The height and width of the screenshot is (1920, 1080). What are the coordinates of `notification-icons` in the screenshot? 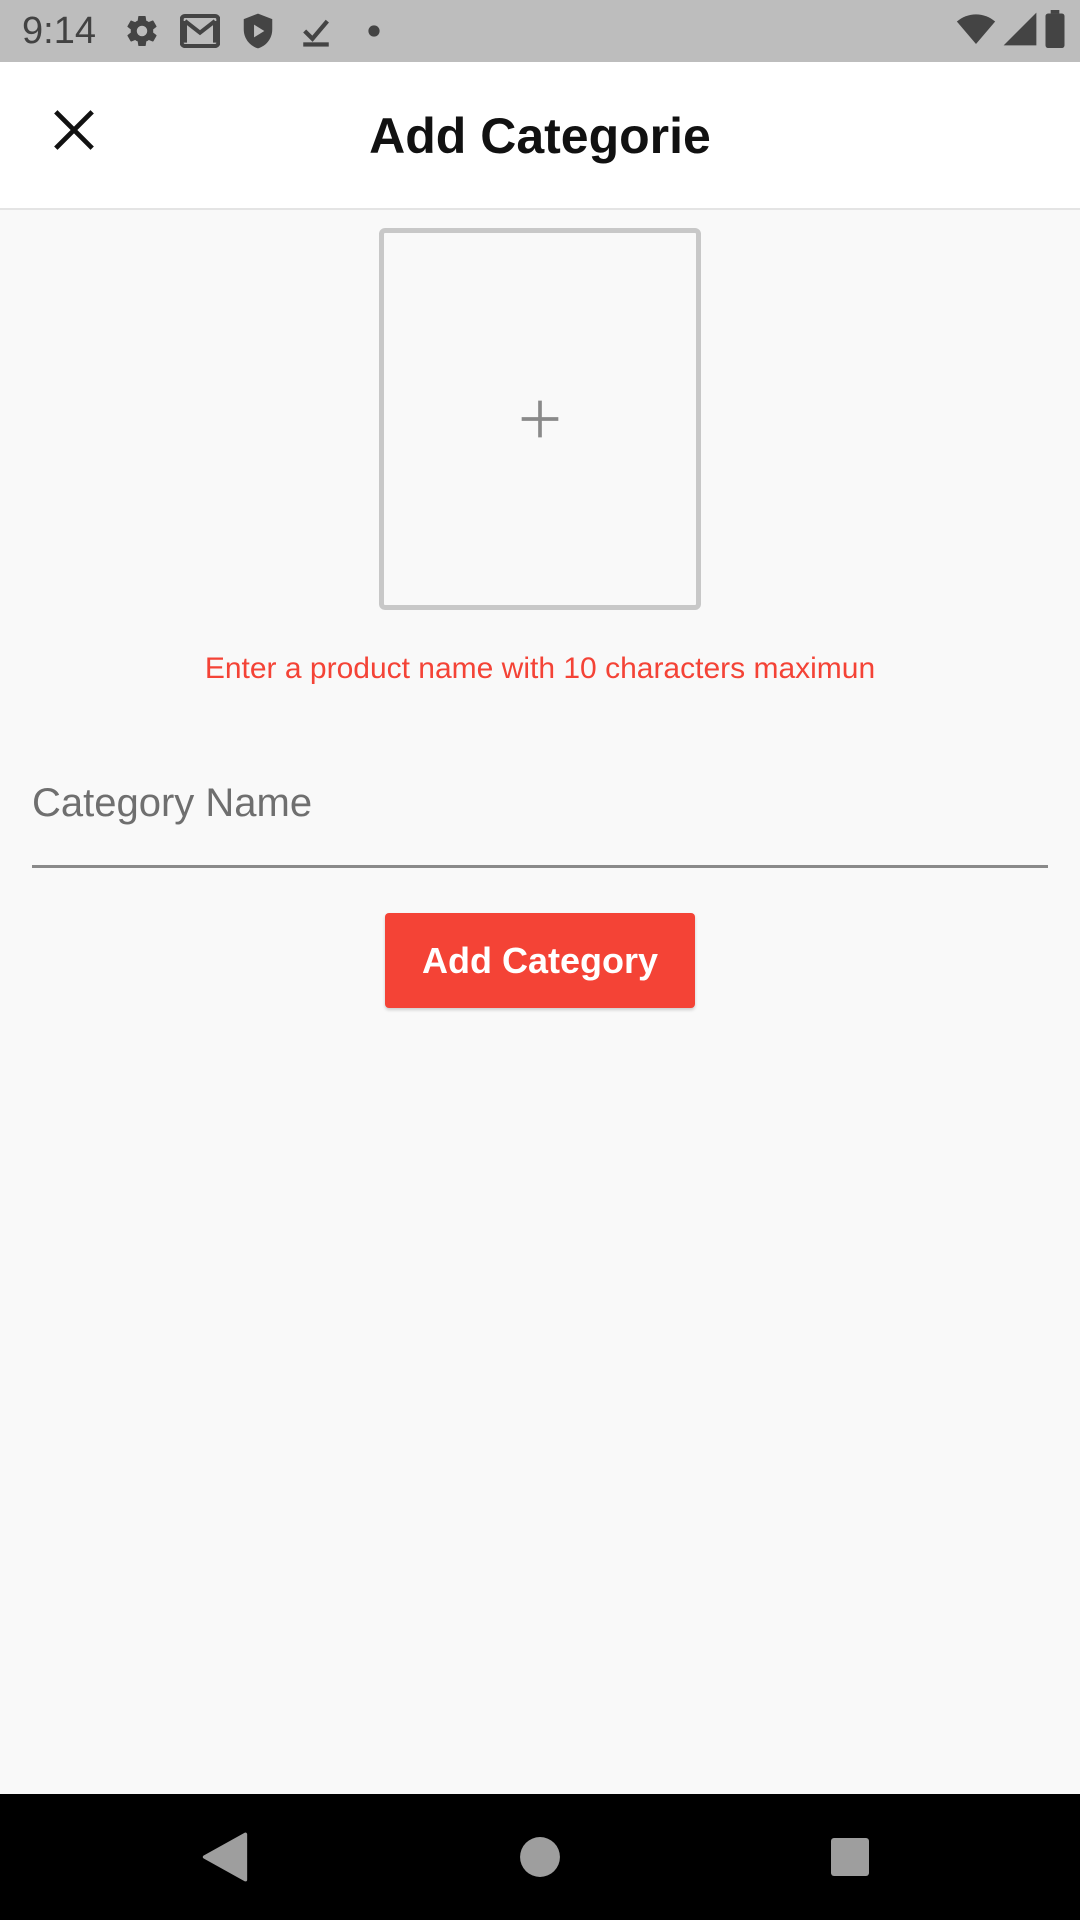 It's located at (258, 31).